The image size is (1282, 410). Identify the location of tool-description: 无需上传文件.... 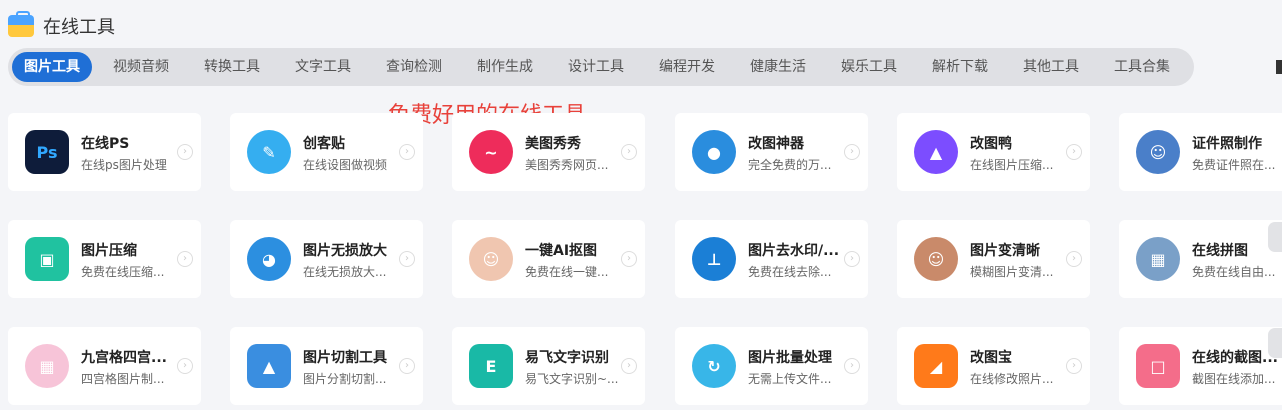
(790, 379).